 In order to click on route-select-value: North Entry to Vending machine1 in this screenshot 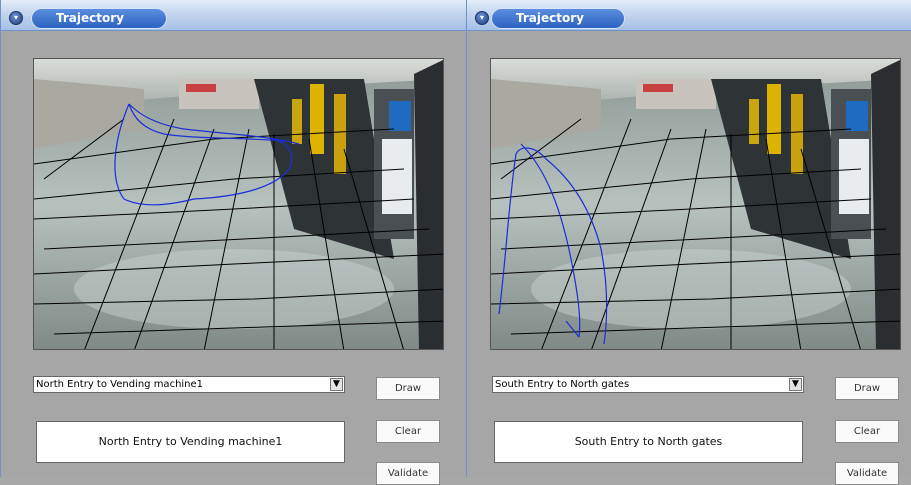, I will do `click(120, 384)`.